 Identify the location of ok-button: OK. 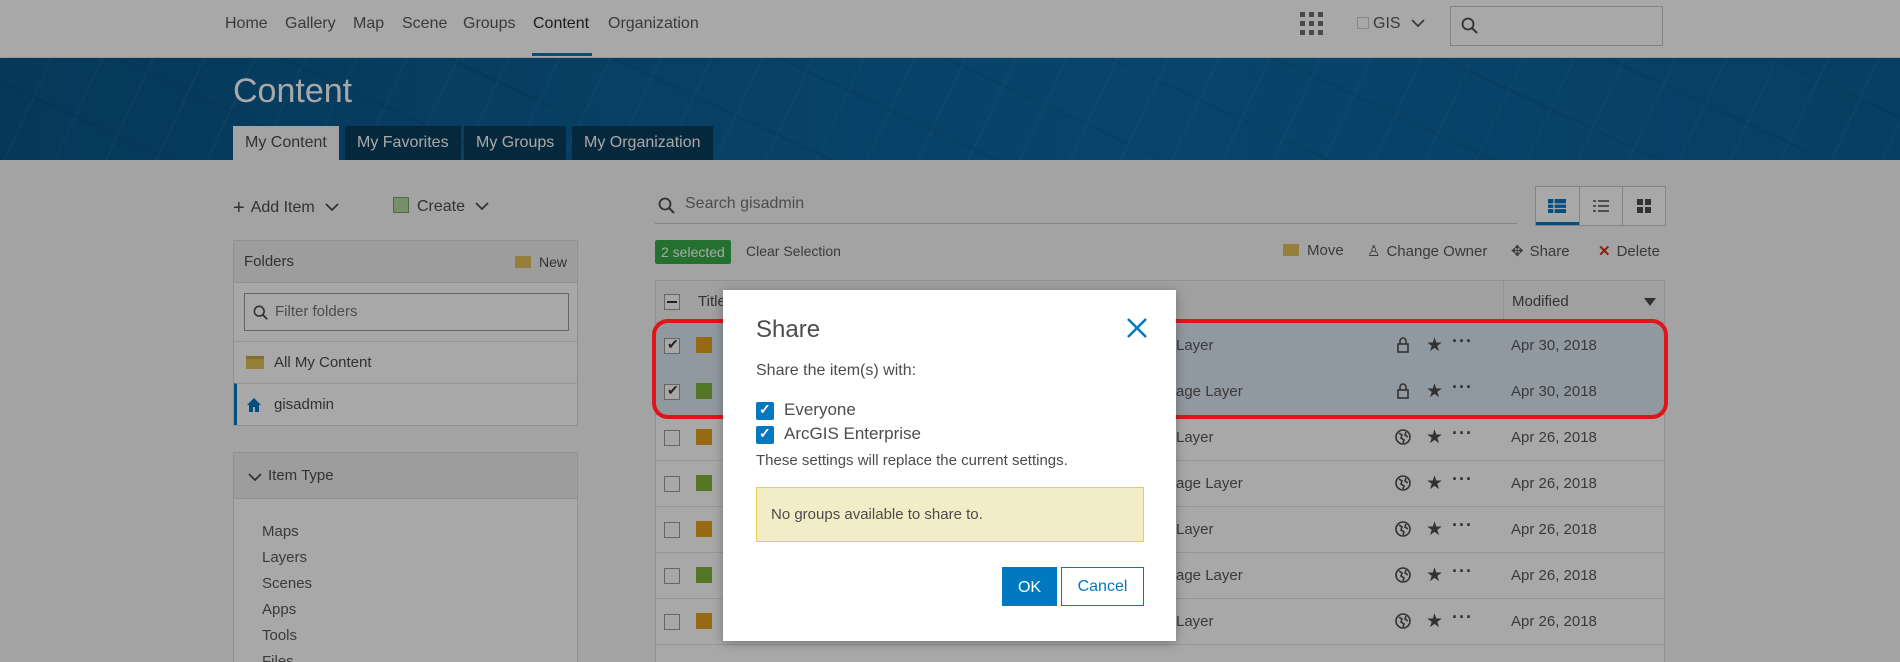
(1029, 586).